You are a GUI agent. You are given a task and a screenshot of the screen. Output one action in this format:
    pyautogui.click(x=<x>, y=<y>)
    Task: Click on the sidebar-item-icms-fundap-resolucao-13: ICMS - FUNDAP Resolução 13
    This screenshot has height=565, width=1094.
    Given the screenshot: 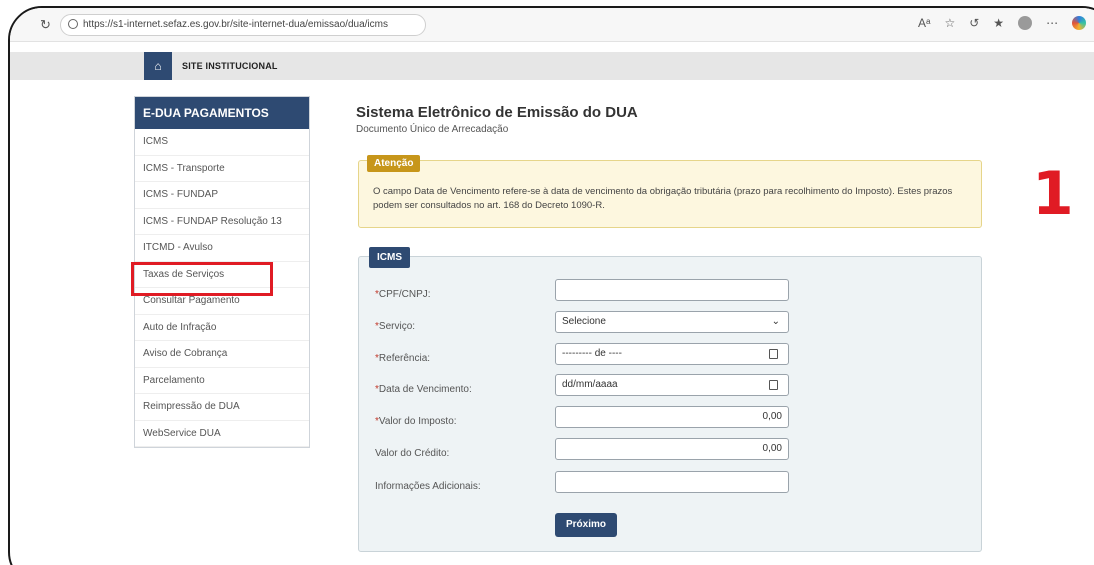 What is the action you would take?
    pyautogui.click(x=222, y=222)
    